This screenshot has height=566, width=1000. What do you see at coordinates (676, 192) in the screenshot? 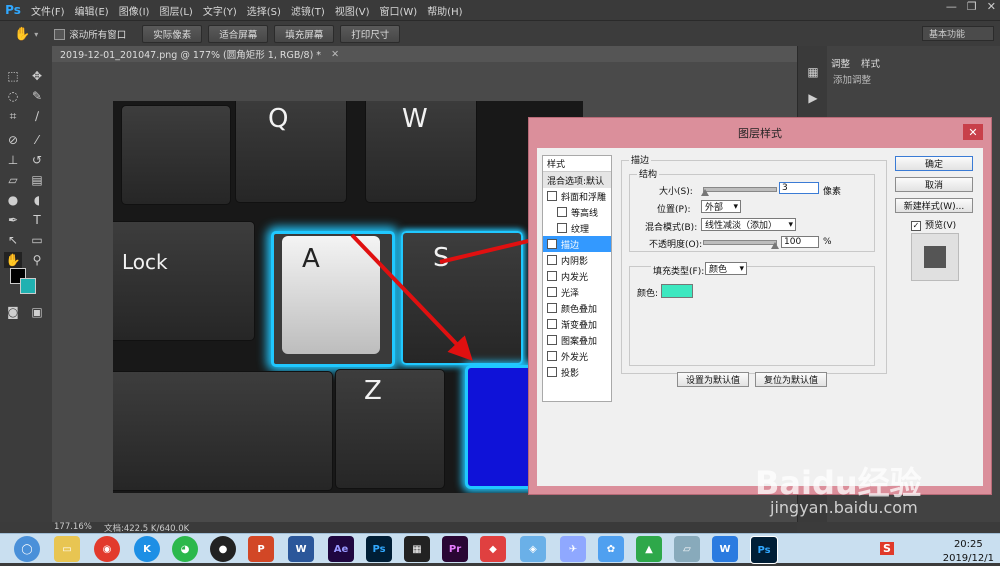
I see `size-label: 大小(S):` at bounding box center [676, 192].